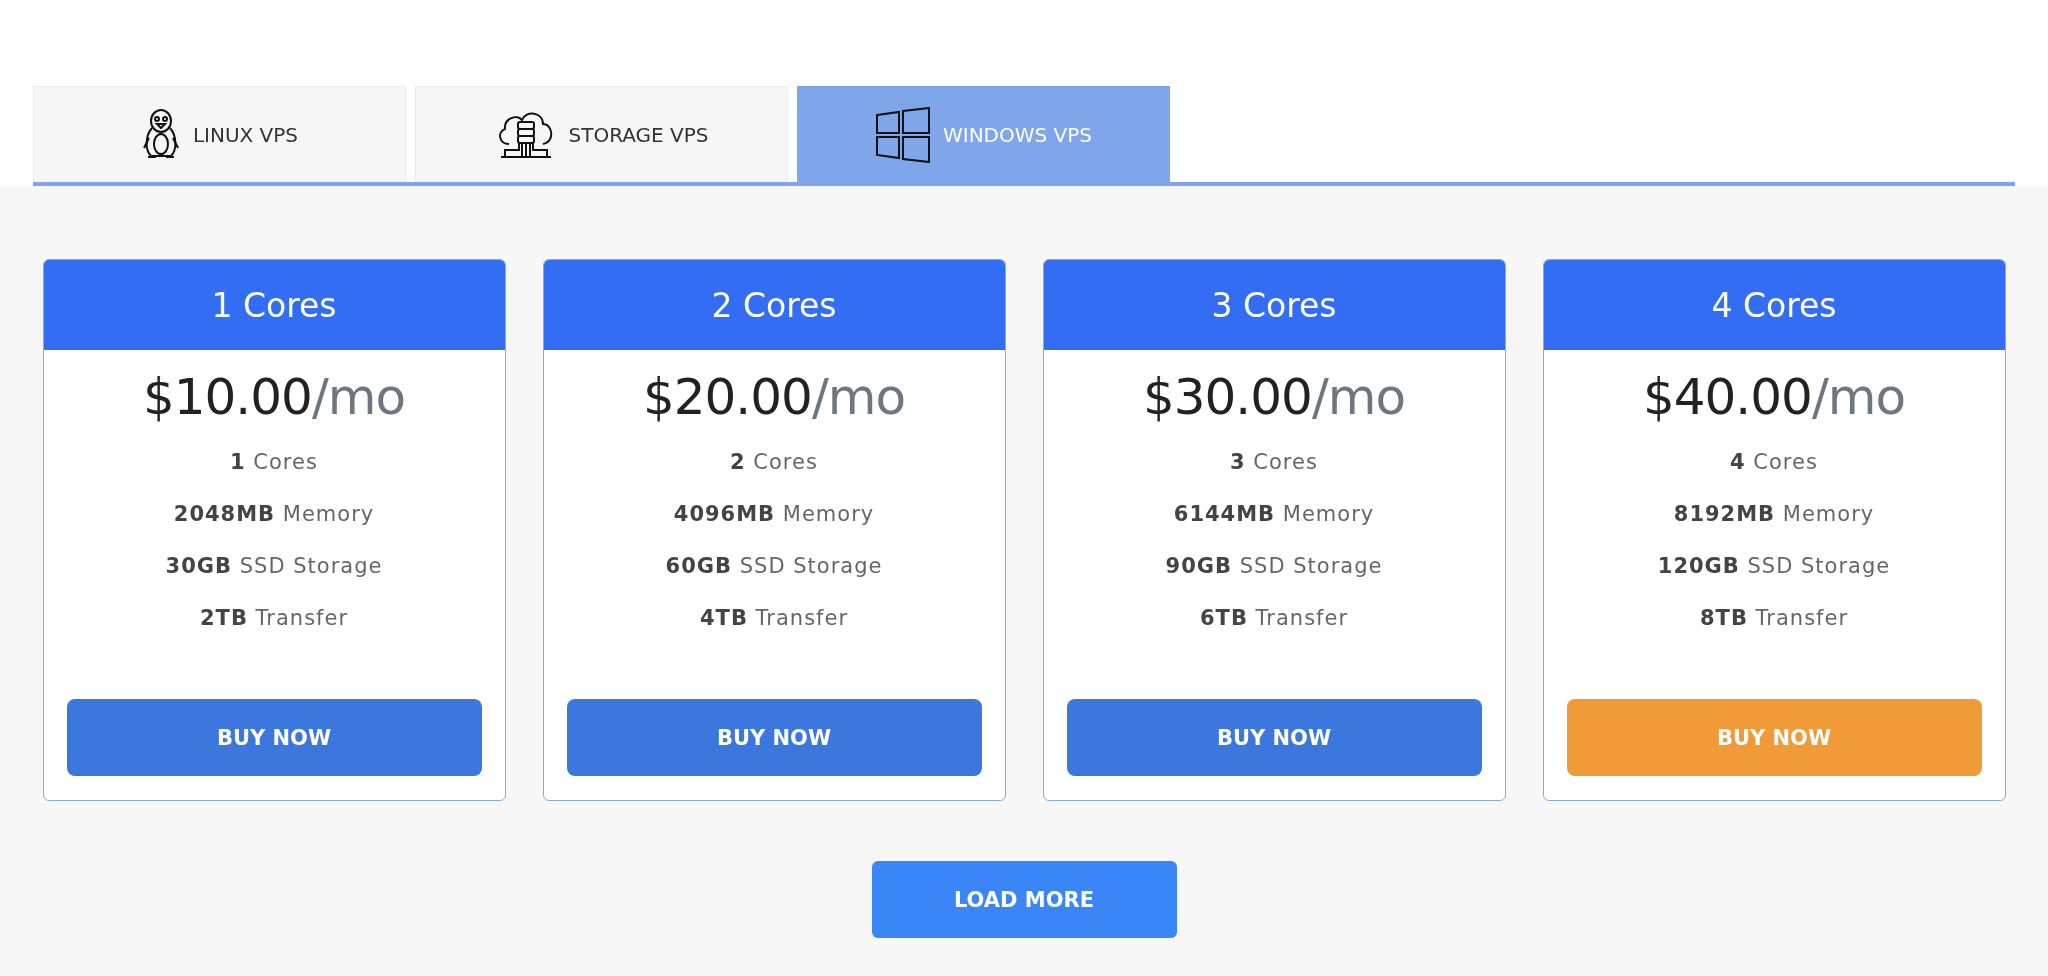  Describe the element at coordinates (274, 462) in the screenshot. I see `plan-feature: 1 Cores` at that location.